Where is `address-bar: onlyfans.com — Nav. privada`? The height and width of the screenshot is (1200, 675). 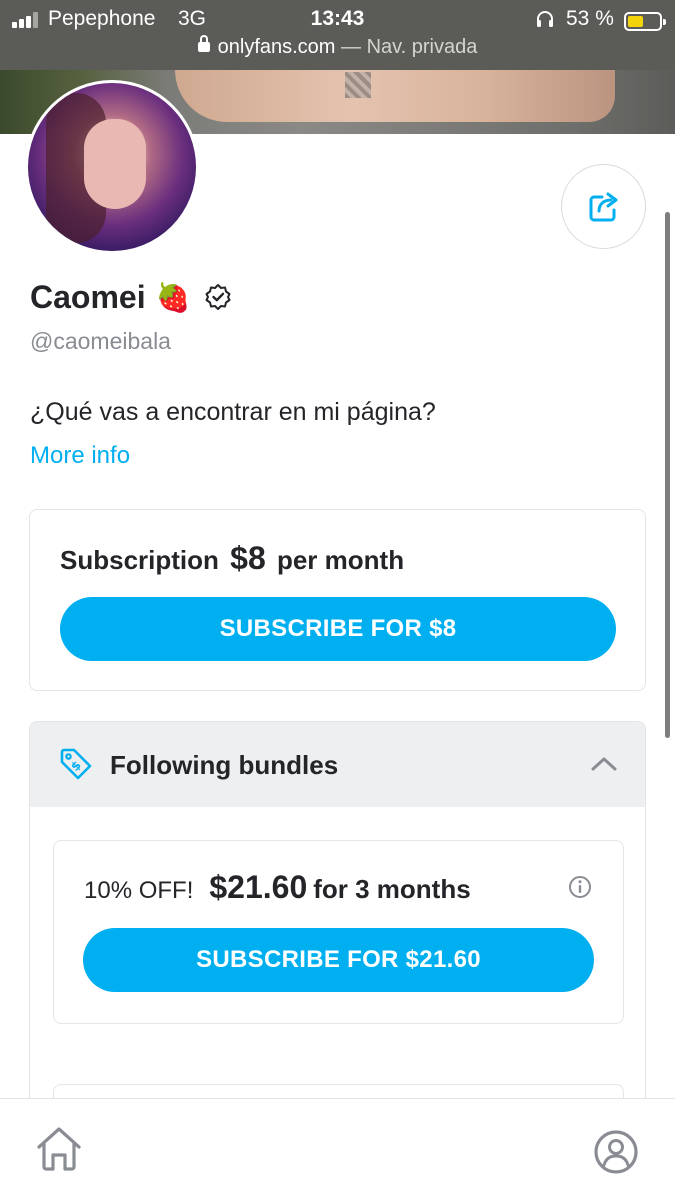 address-bar: onlyfans.com — Nav. privada is located at coordinates (337, 47).